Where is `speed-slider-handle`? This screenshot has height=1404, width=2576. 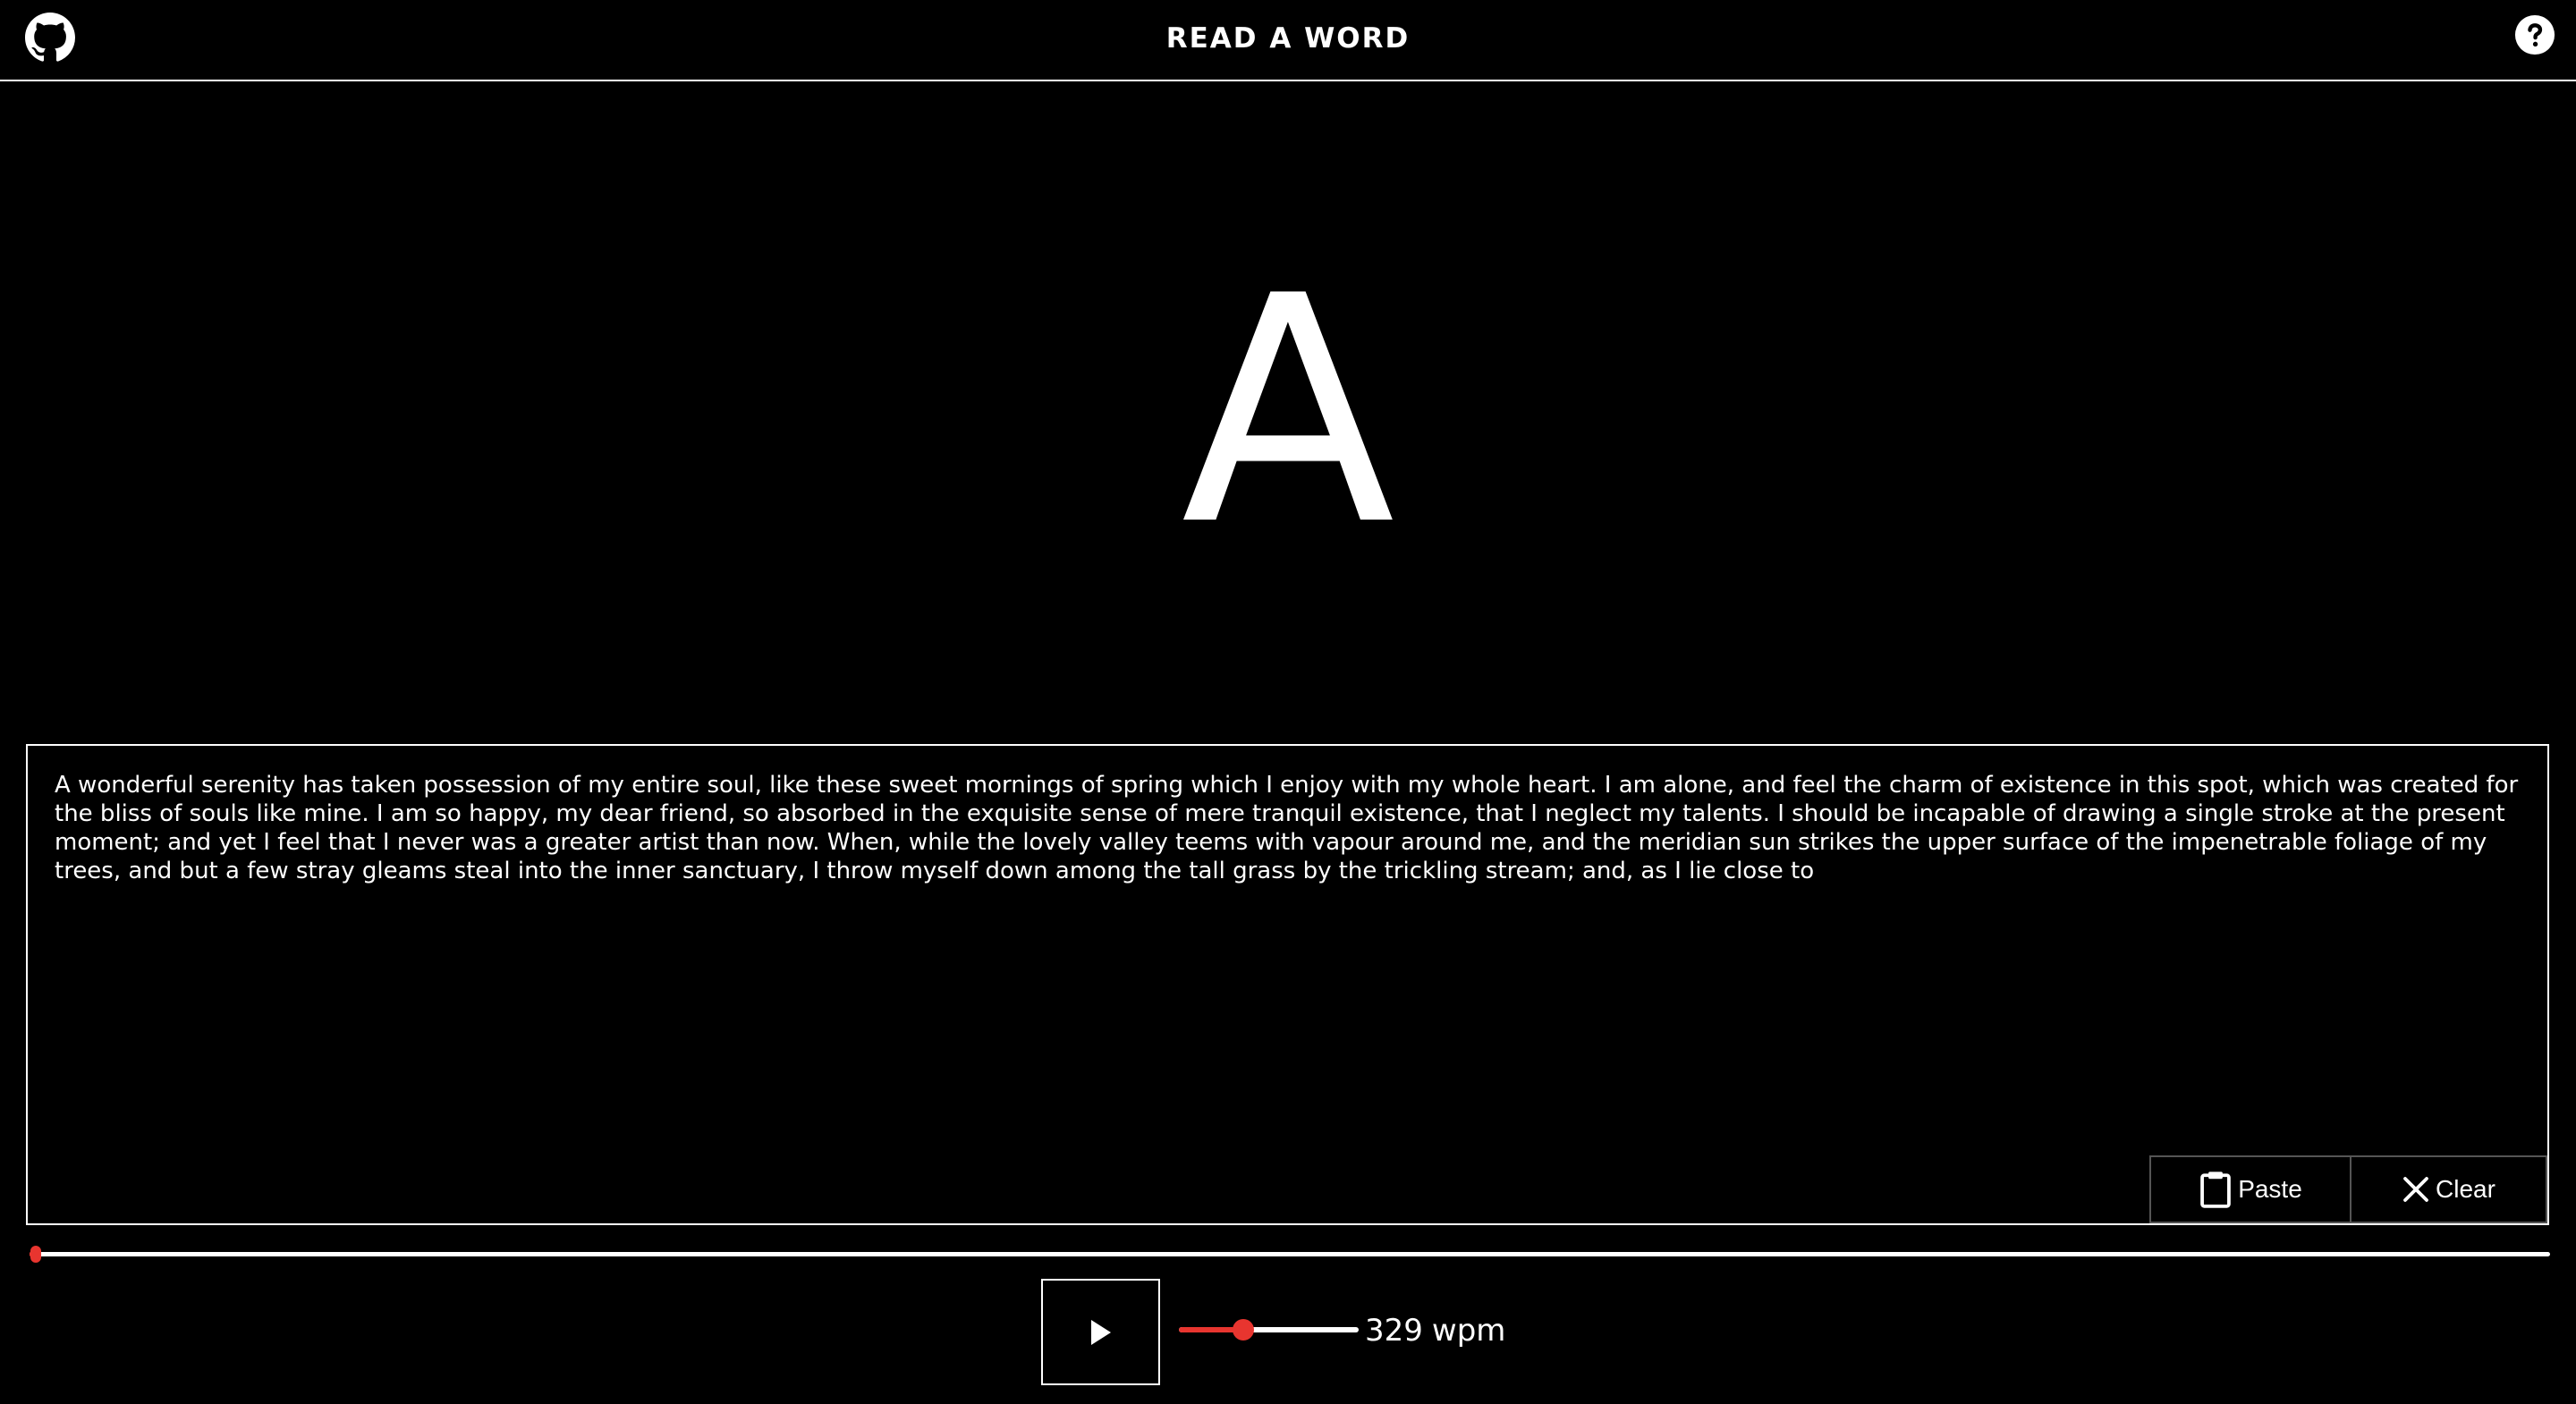 speed-slider-handle is located at coordinates (1244, 1330).